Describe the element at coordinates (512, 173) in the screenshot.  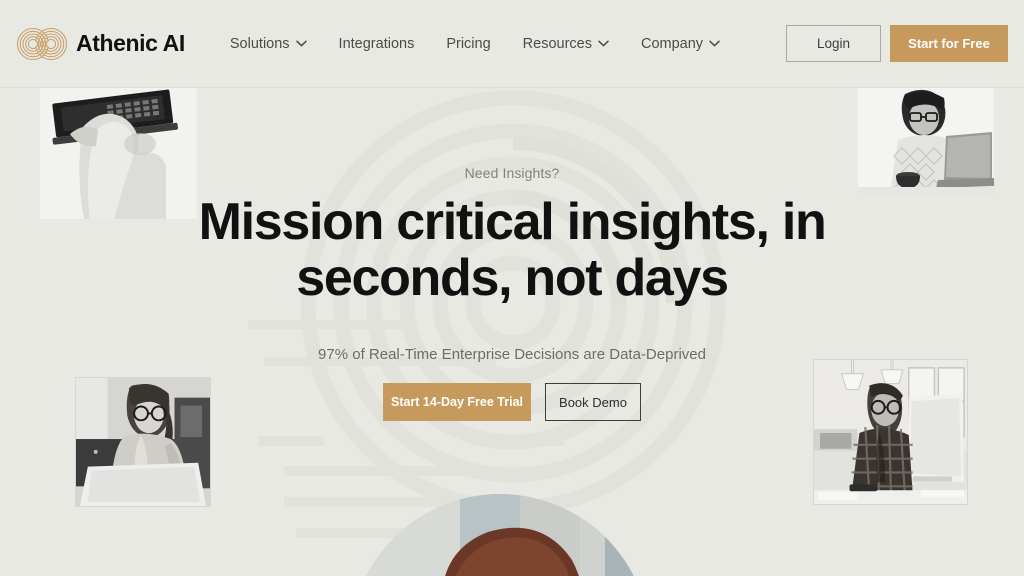
I see `hero-eyebrow: Need Insights?` at that location.